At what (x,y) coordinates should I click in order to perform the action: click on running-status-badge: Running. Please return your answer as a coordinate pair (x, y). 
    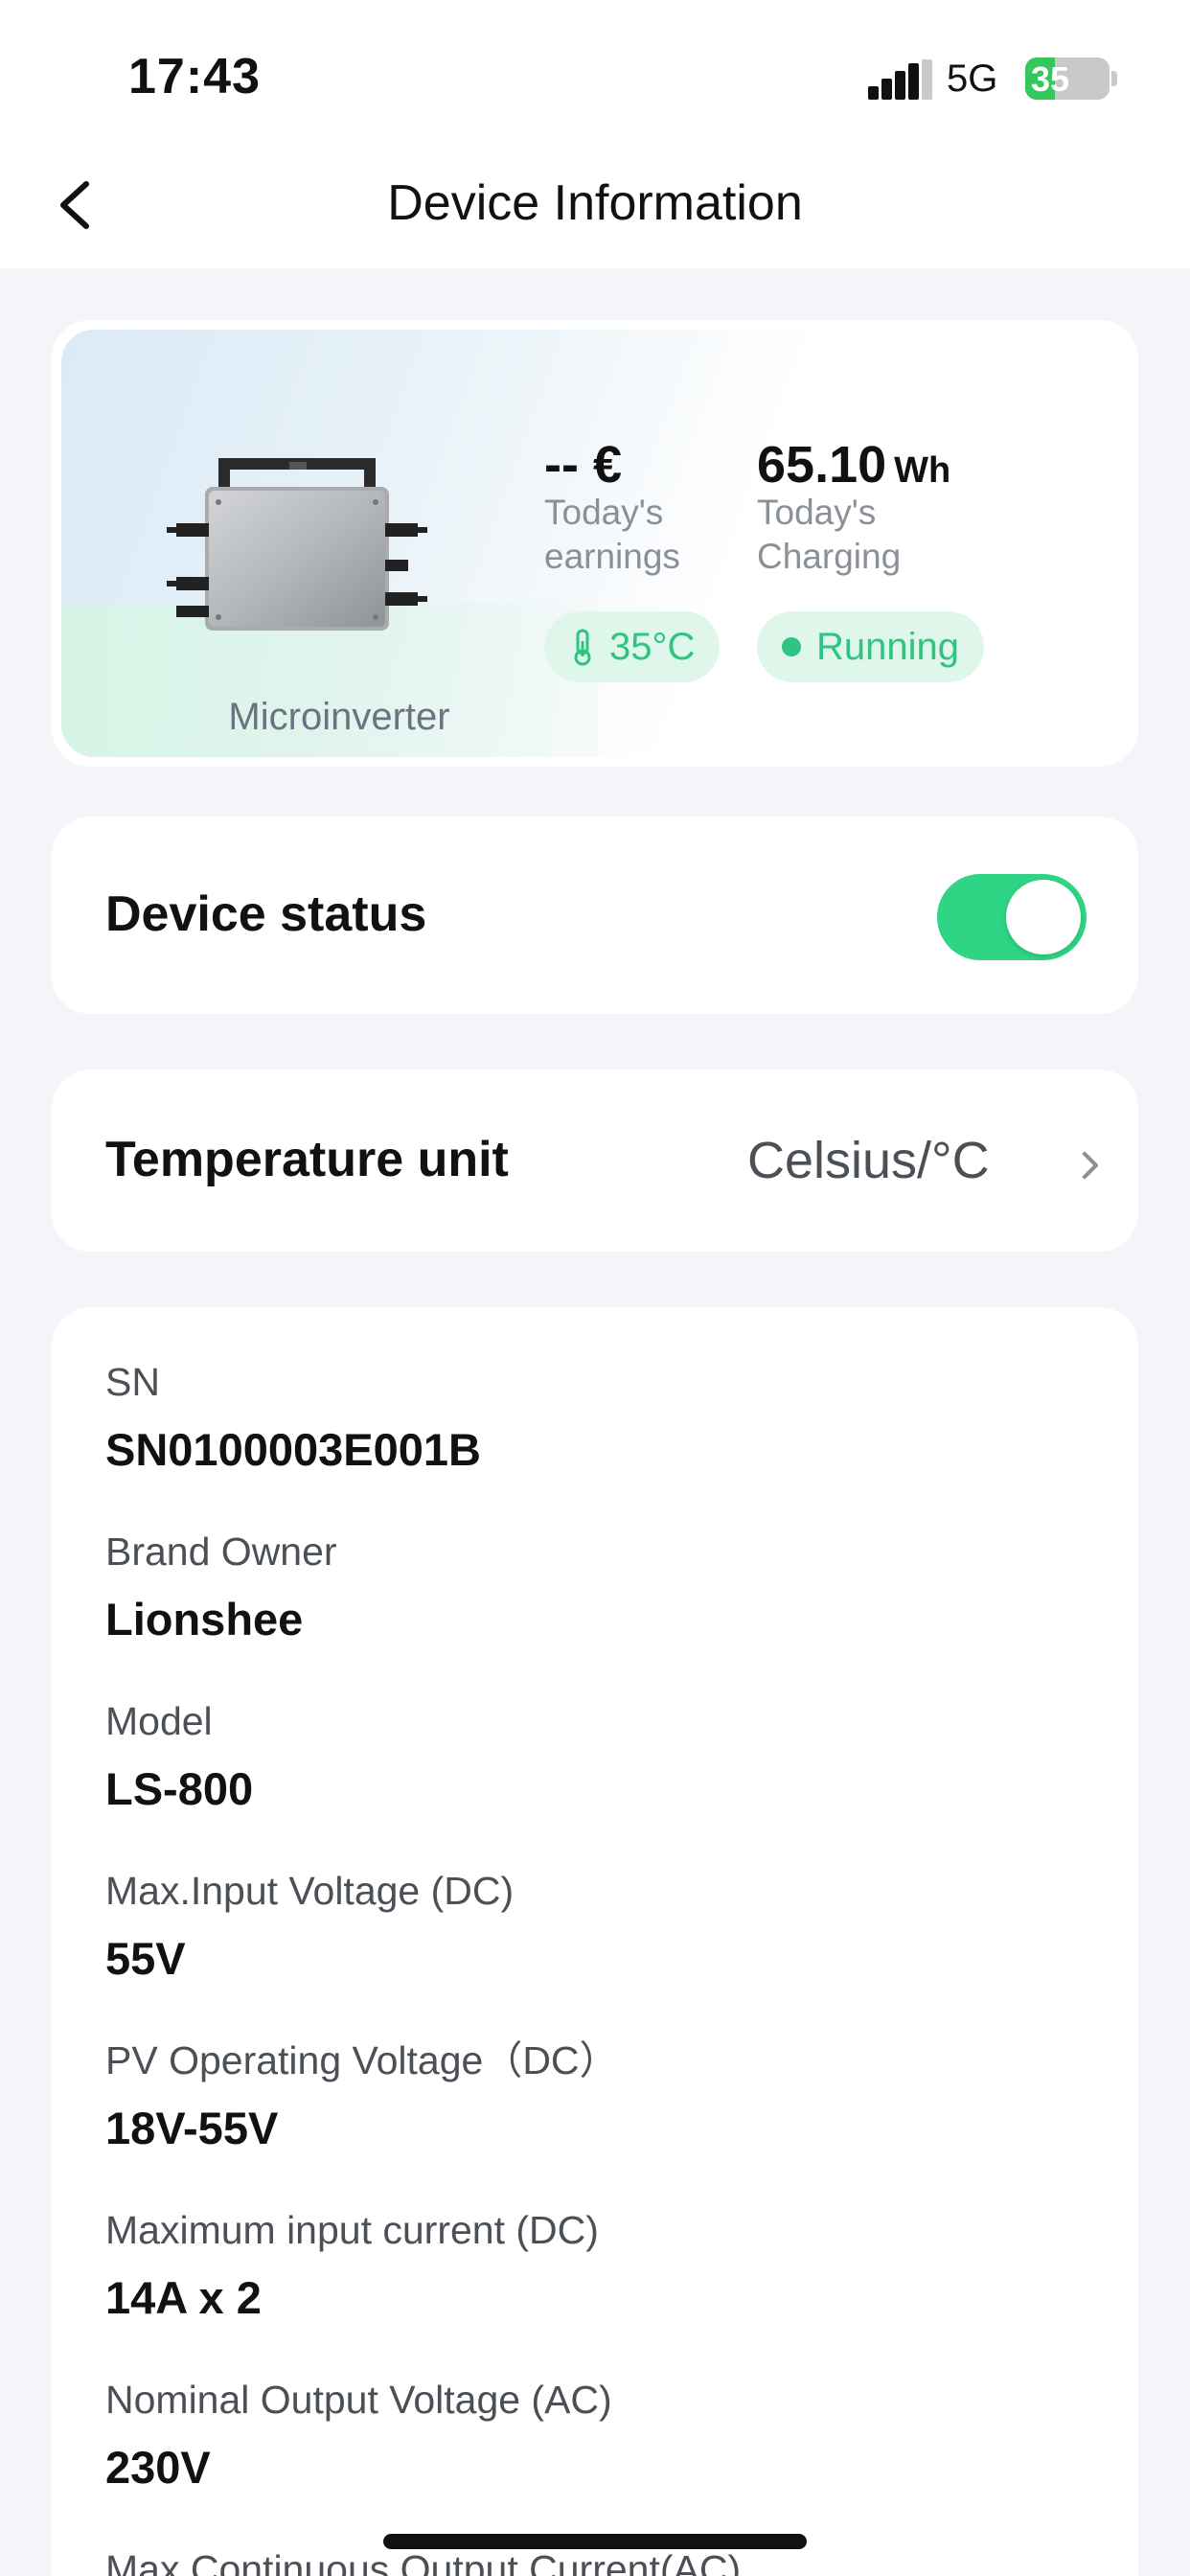
    Looking at the image, I should click on (871, 646).